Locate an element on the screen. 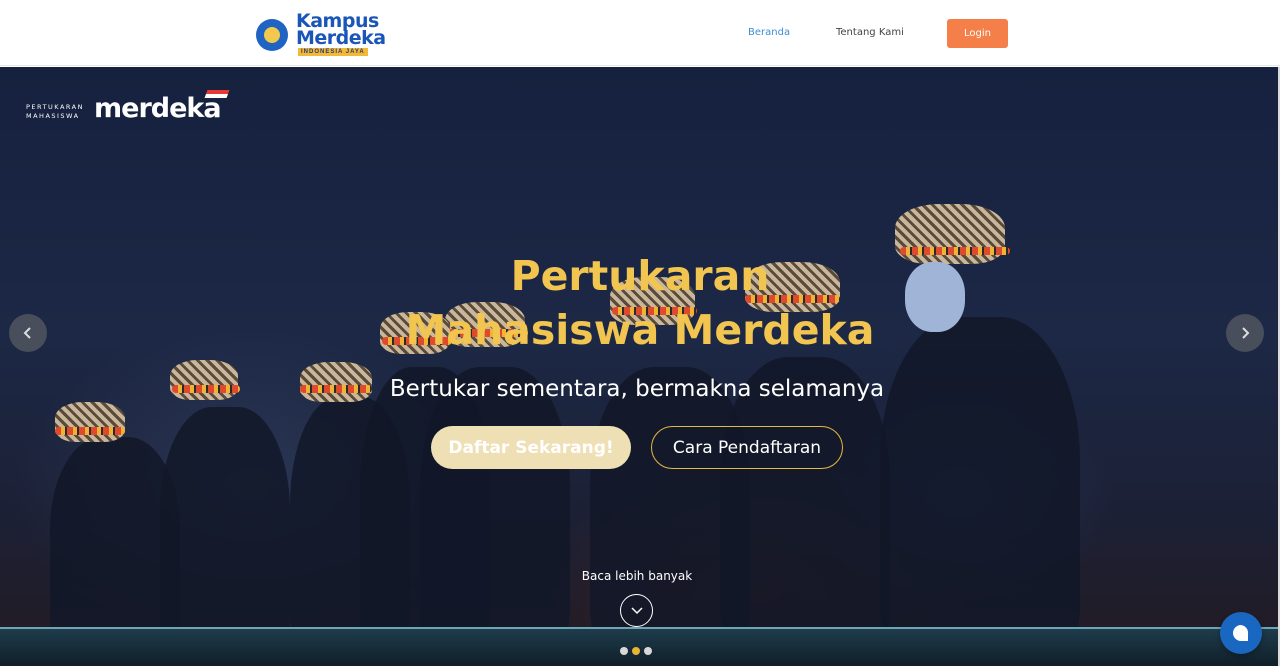 This screenshot has height=666, width=1280. carousel-dot-active is located at coordinates (636, 651).